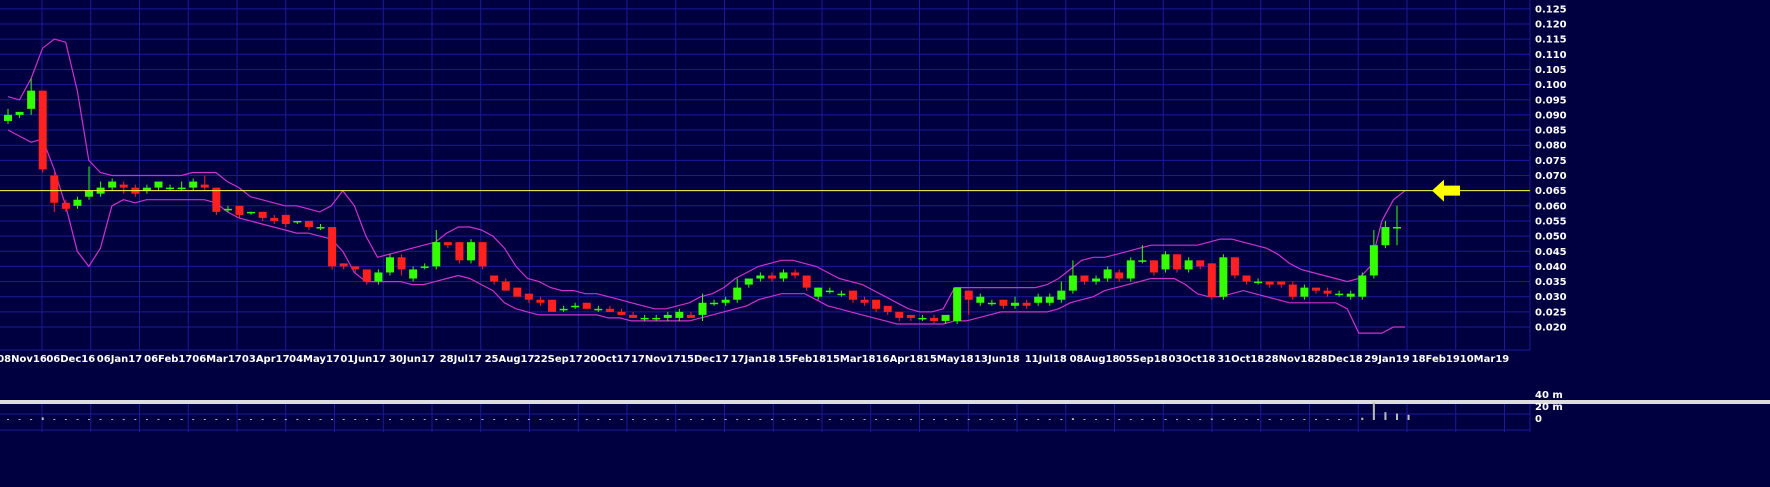  Describe the element at coordinates (363, 359) in the screenshot. I see `x-tick-label: 01Jun17` at that location.